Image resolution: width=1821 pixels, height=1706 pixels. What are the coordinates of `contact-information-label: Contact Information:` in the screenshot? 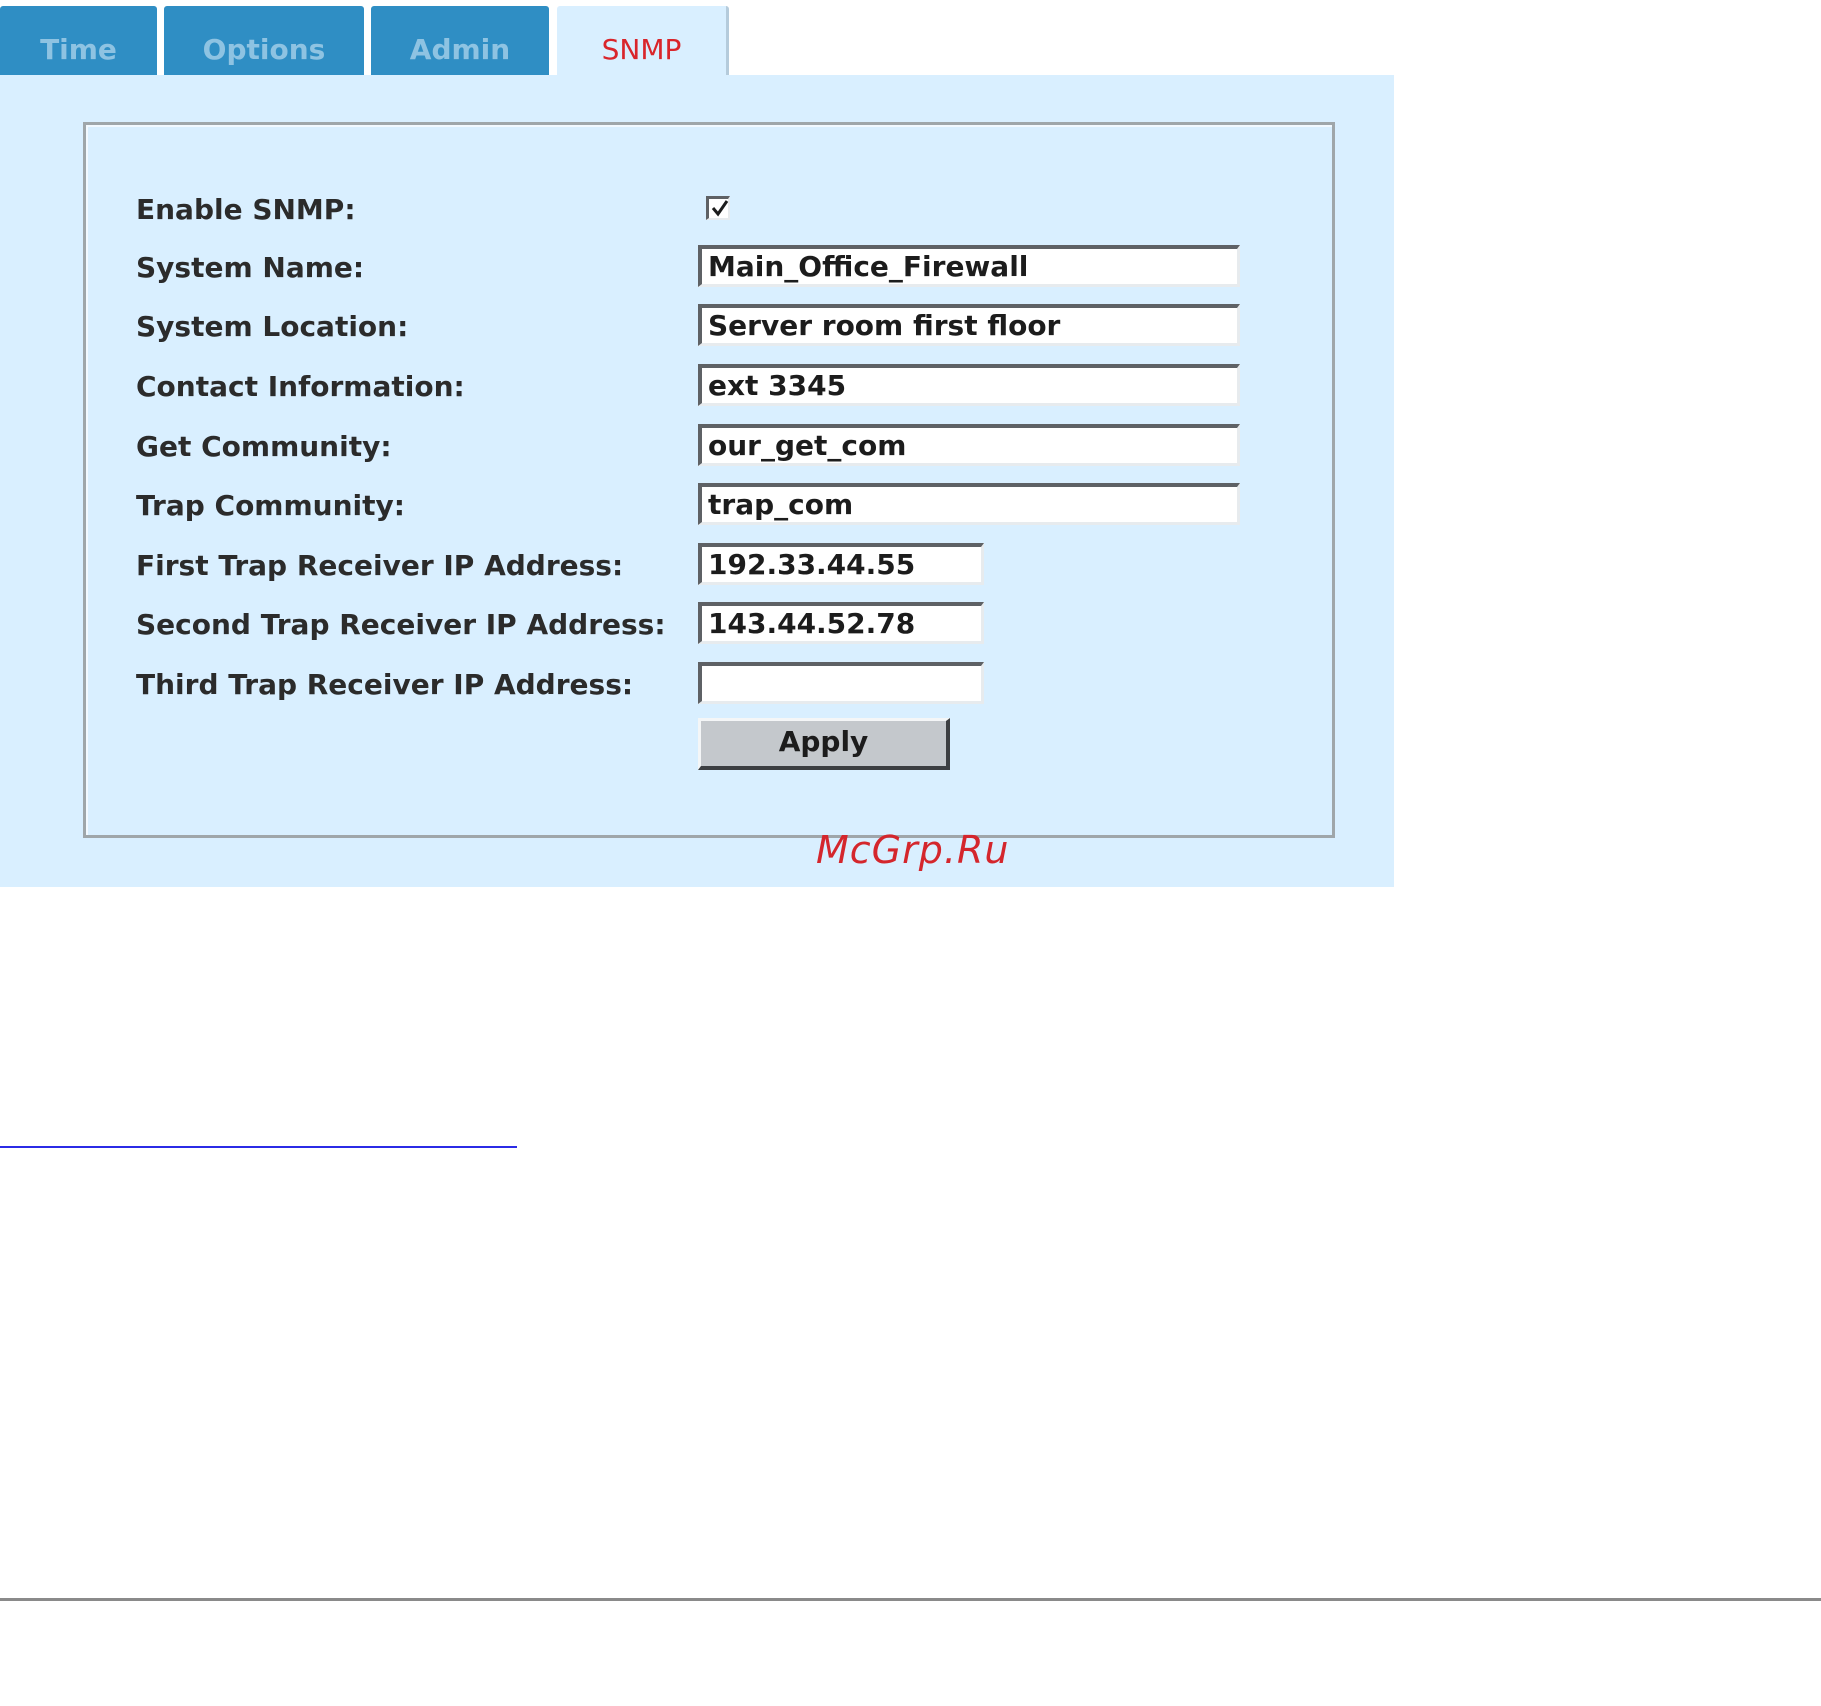 It's located at (300, 386).